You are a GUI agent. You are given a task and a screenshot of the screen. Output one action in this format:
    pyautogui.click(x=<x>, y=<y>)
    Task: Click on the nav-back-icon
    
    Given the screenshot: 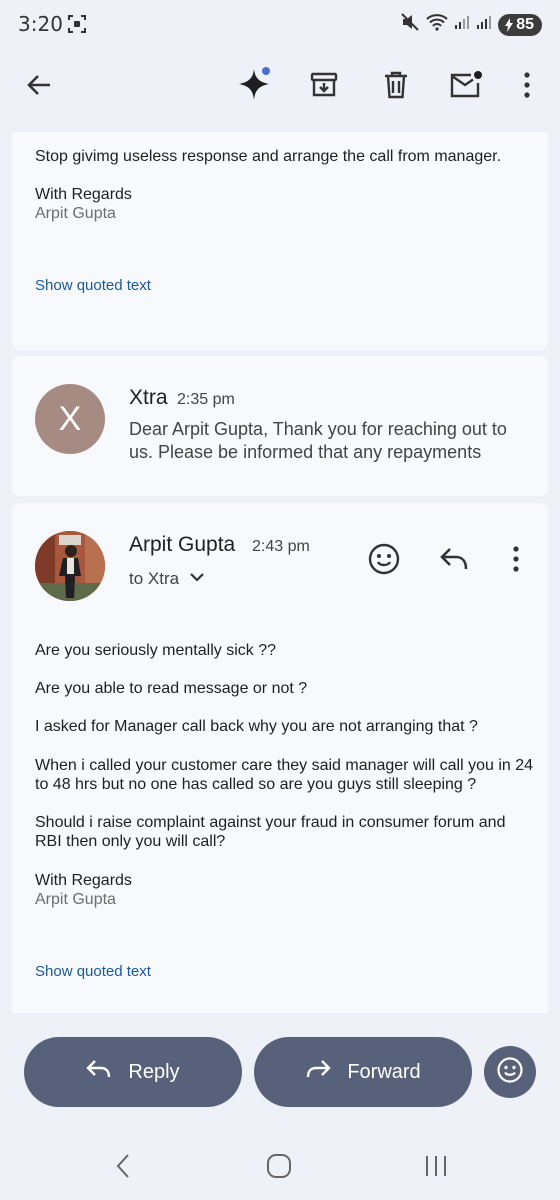 What is the action you would take?
    pyautogui.click(x=123, y=1166)
    